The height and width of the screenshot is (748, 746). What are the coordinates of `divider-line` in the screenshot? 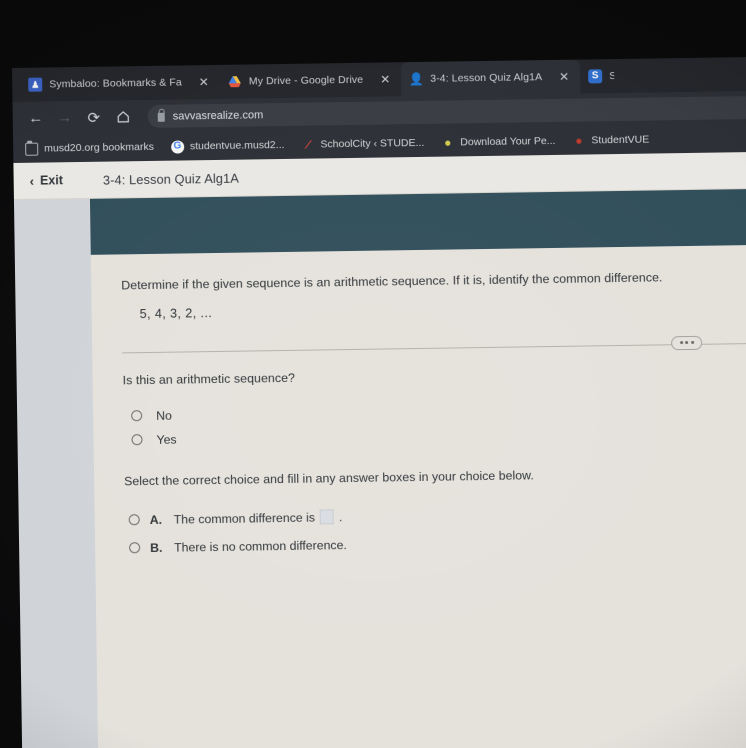 It's located at (434, 348).